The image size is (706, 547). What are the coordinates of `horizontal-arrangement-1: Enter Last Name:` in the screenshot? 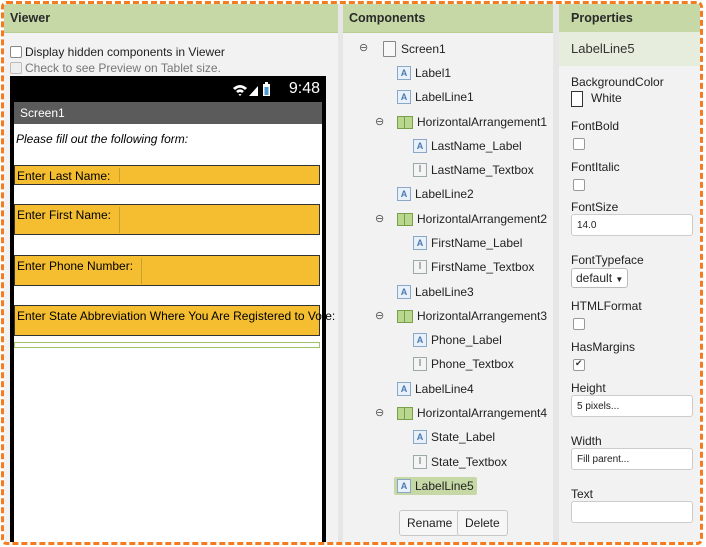 It's located at (167, 175).